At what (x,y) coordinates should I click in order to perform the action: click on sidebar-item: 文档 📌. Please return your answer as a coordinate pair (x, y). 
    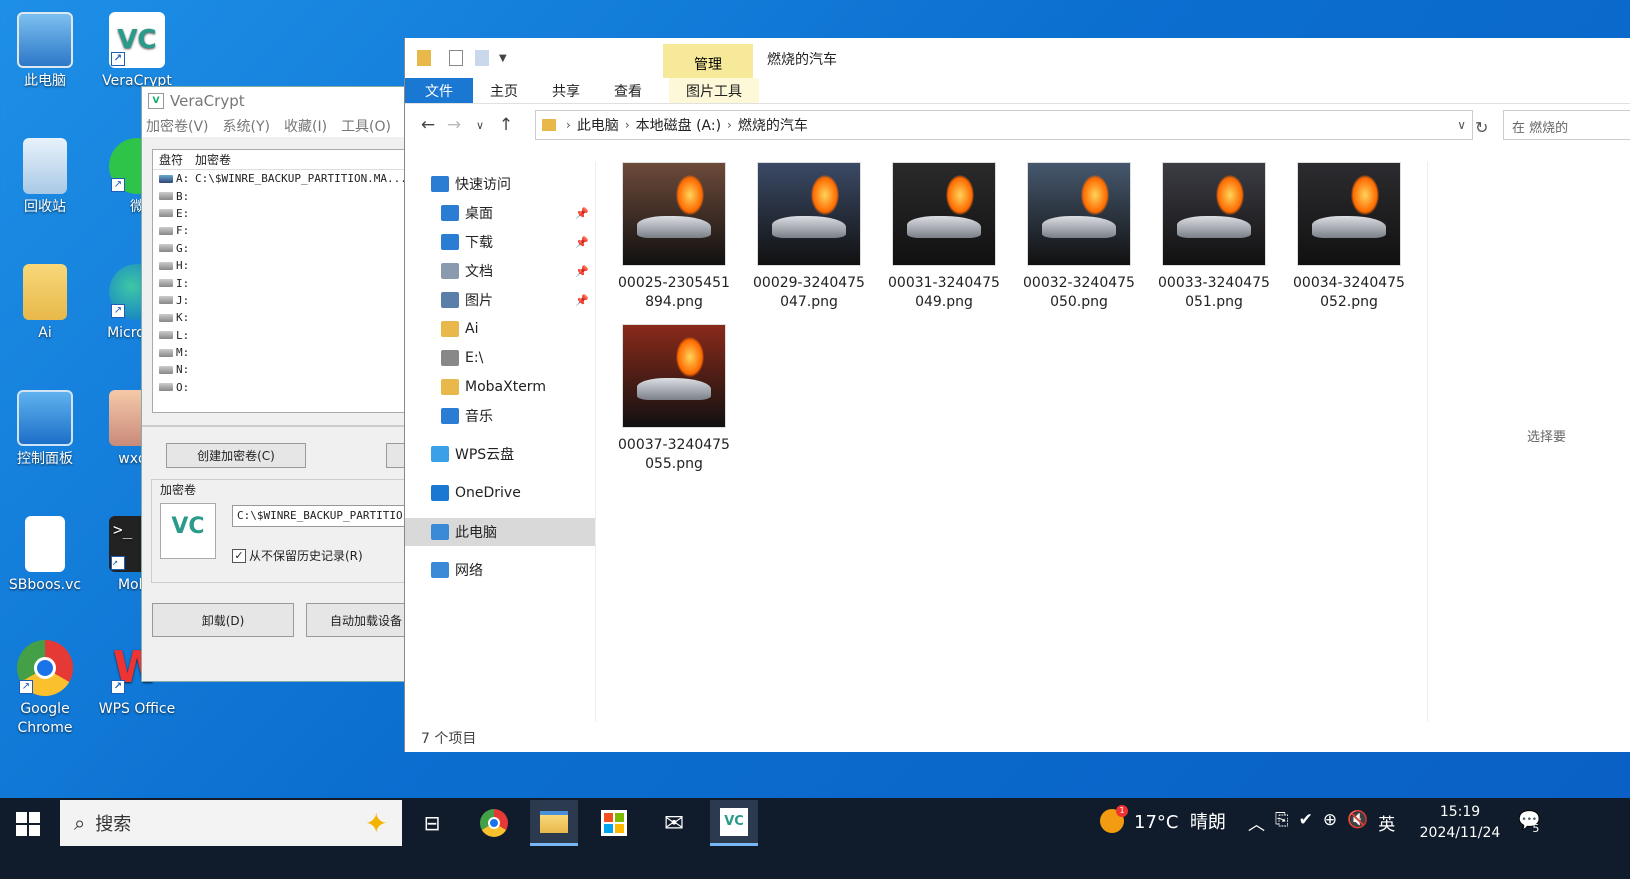
    Looking at the image, I should click on (500, 271).